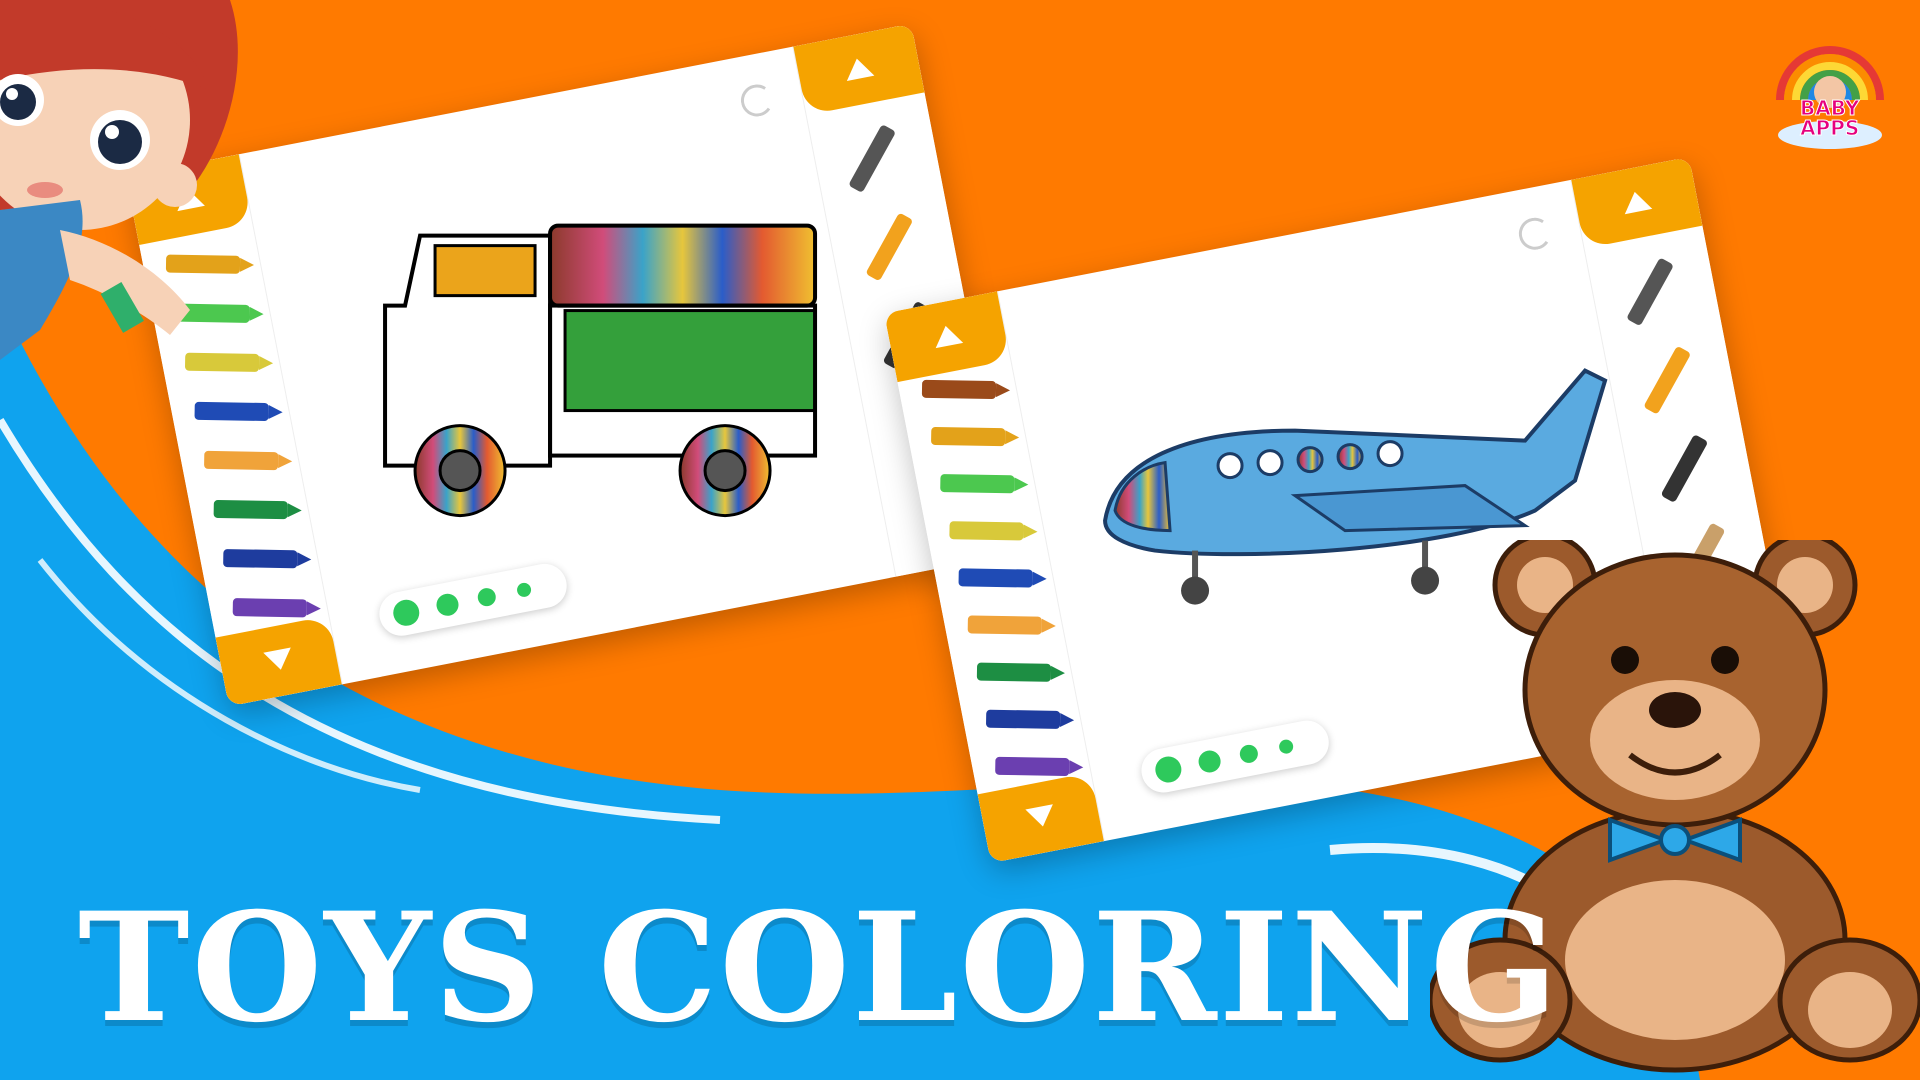 The width and height of the screenshot is (1920, 1080). I want to click on girl-character-image, so click(119, 180).